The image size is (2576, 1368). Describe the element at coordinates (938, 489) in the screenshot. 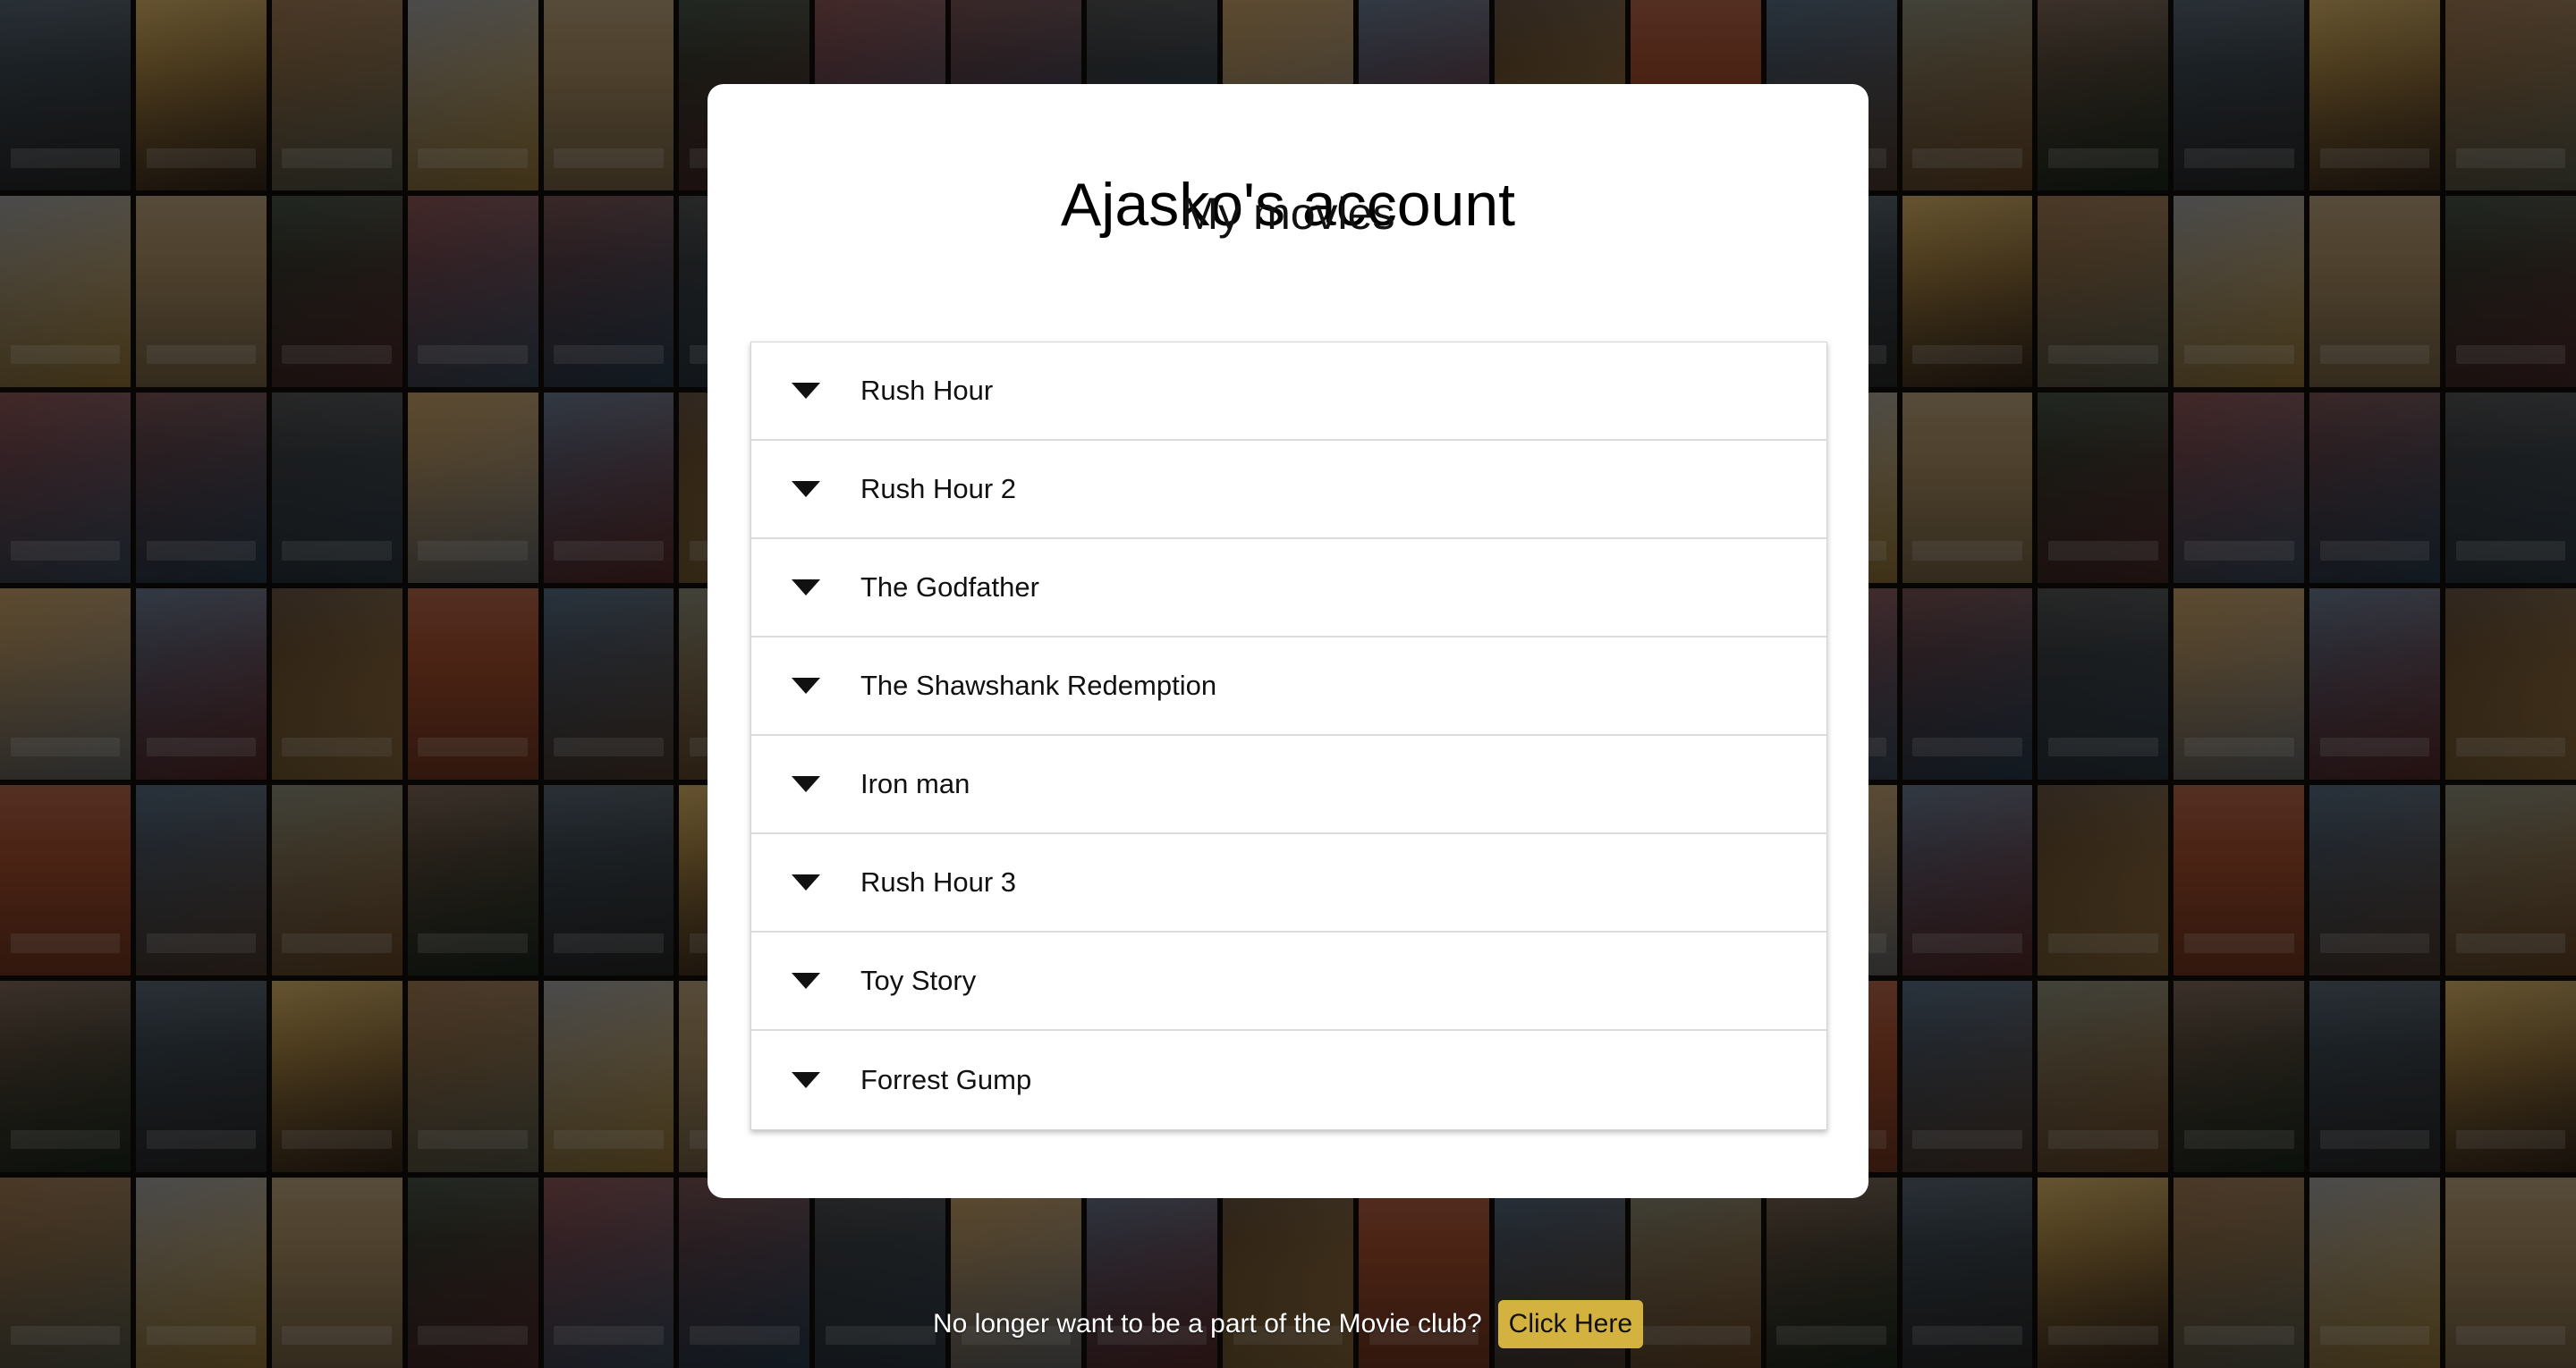

I see `movie-title: Rush Hour 2` at that location.